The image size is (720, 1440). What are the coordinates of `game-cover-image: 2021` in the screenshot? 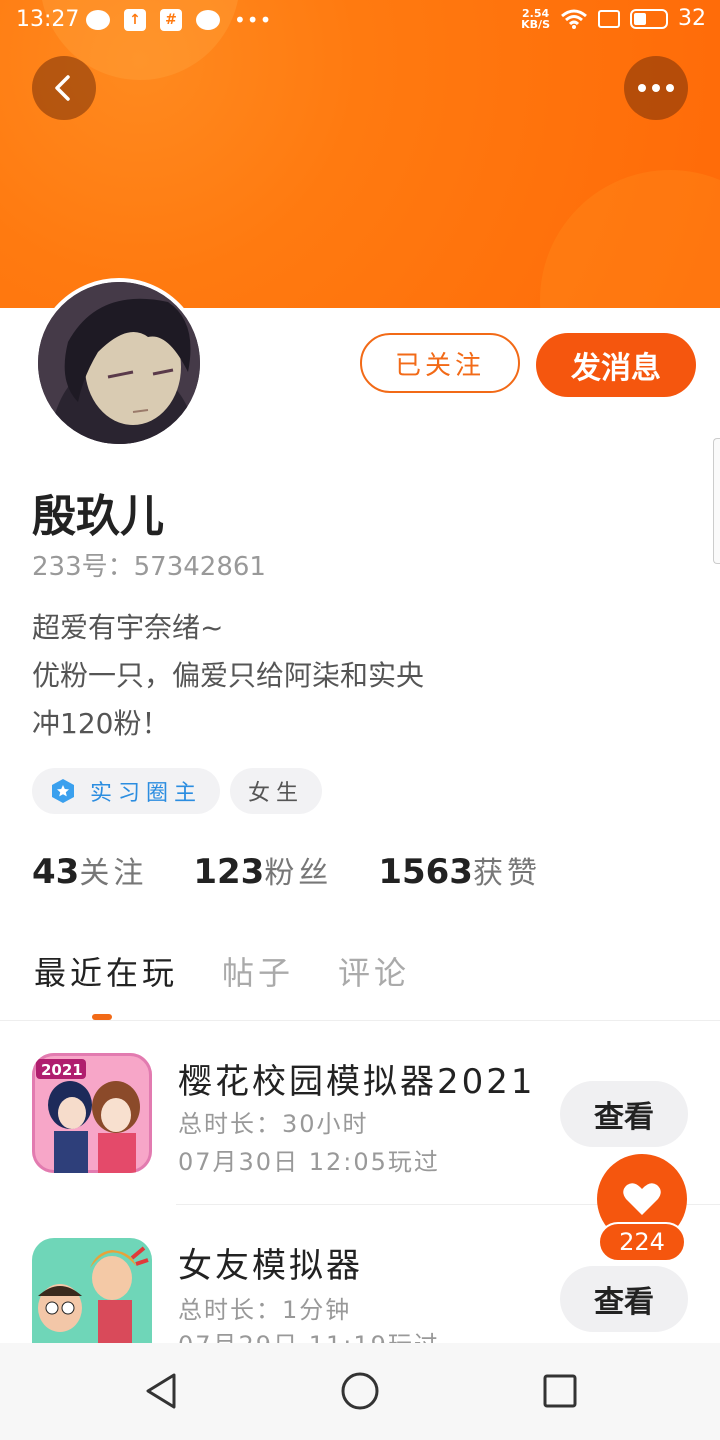 It's located at (92, 1113).